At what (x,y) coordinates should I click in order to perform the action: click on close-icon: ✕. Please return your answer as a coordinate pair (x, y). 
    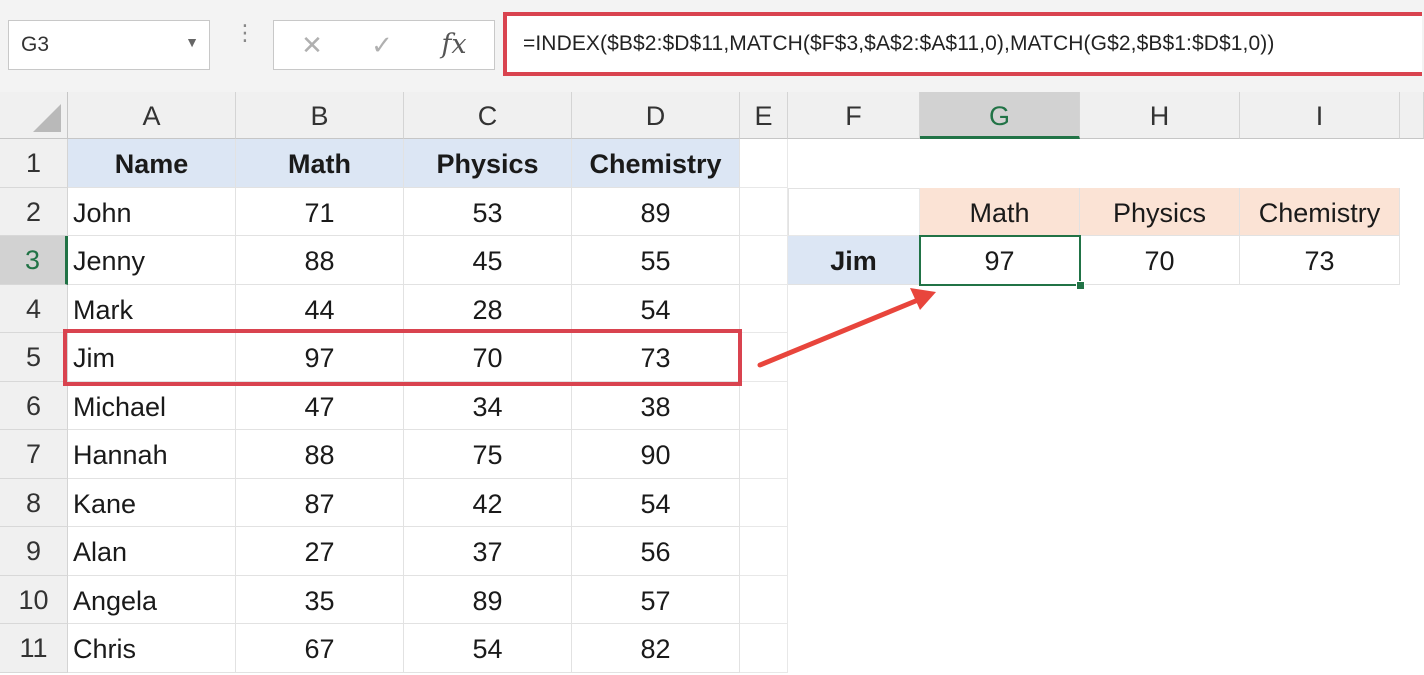
    Looking at the image, I should click on (312, 45).